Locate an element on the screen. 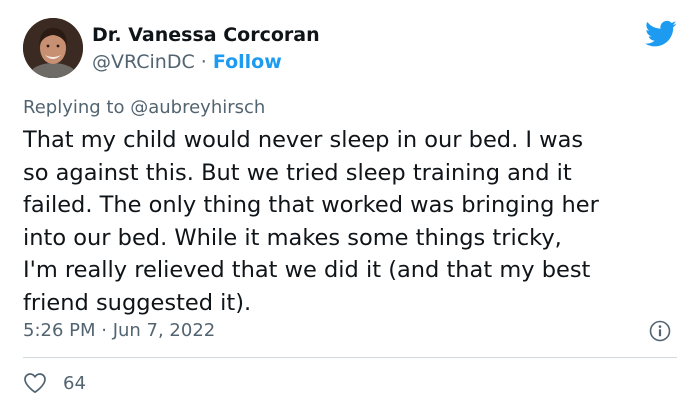 This screenshot has width=700, height=410. replying-to: Replying to @aubreyhirsch is located at coordinates (144, 107).